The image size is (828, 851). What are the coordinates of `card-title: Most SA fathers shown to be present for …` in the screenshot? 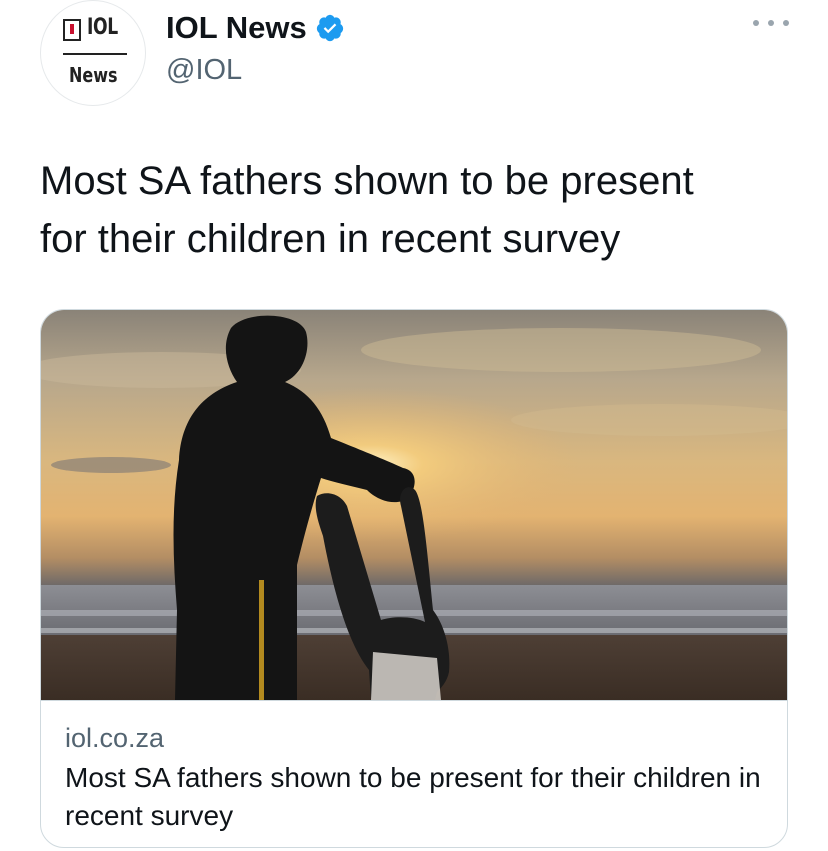 It's located at (415, 797).